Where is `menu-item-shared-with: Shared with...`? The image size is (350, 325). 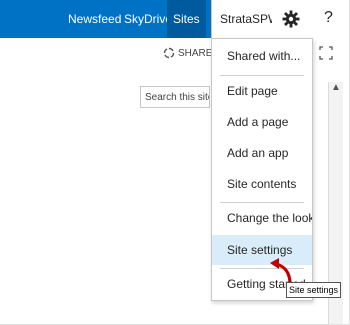 menu-item-shared-with: Shared with... is located at coordinates (262, 56).